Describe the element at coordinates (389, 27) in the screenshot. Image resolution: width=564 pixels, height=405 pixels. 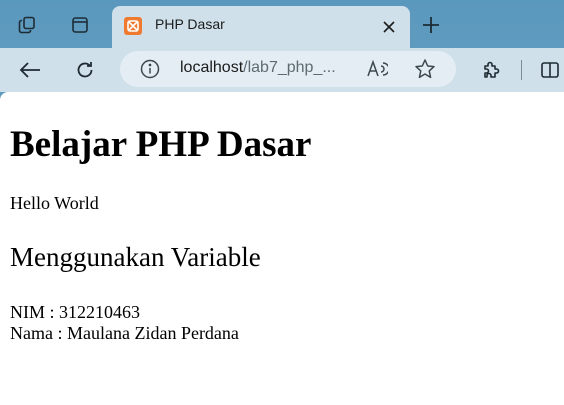
I see `close-icon` at that location.